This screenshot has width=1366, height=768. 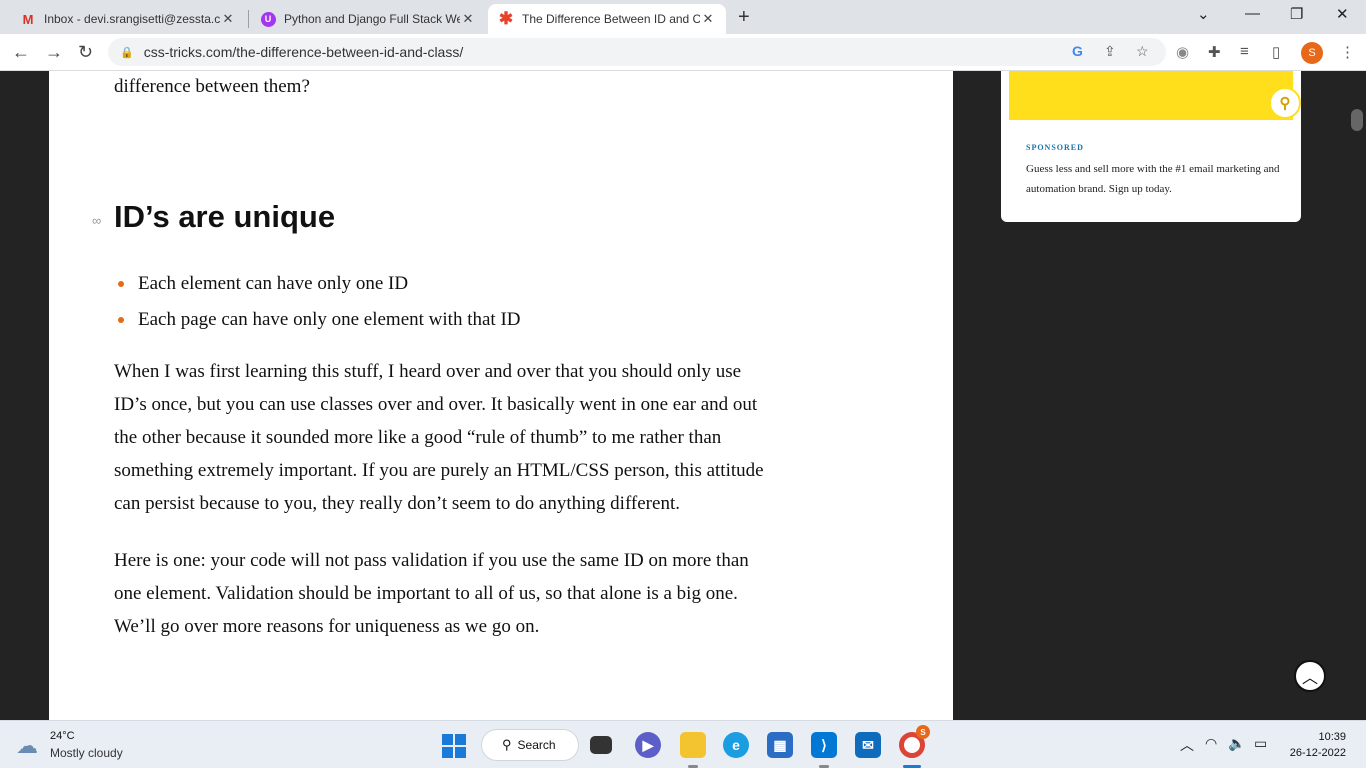 What do you see at coordinates (1342, 14) in the screenshot?
I see `close-window-icon: ✕` at bounding box center [1342, 14].